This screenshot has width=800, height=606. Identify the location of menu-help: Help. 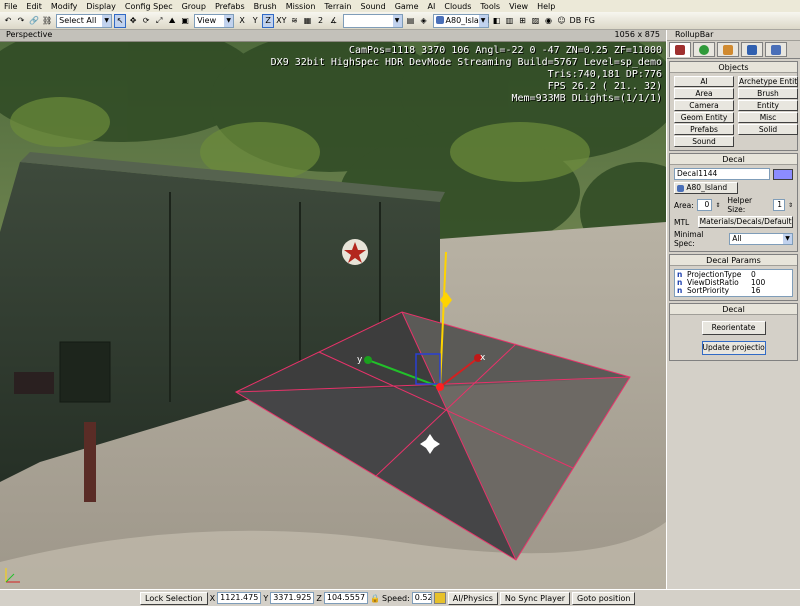
(546, 6).